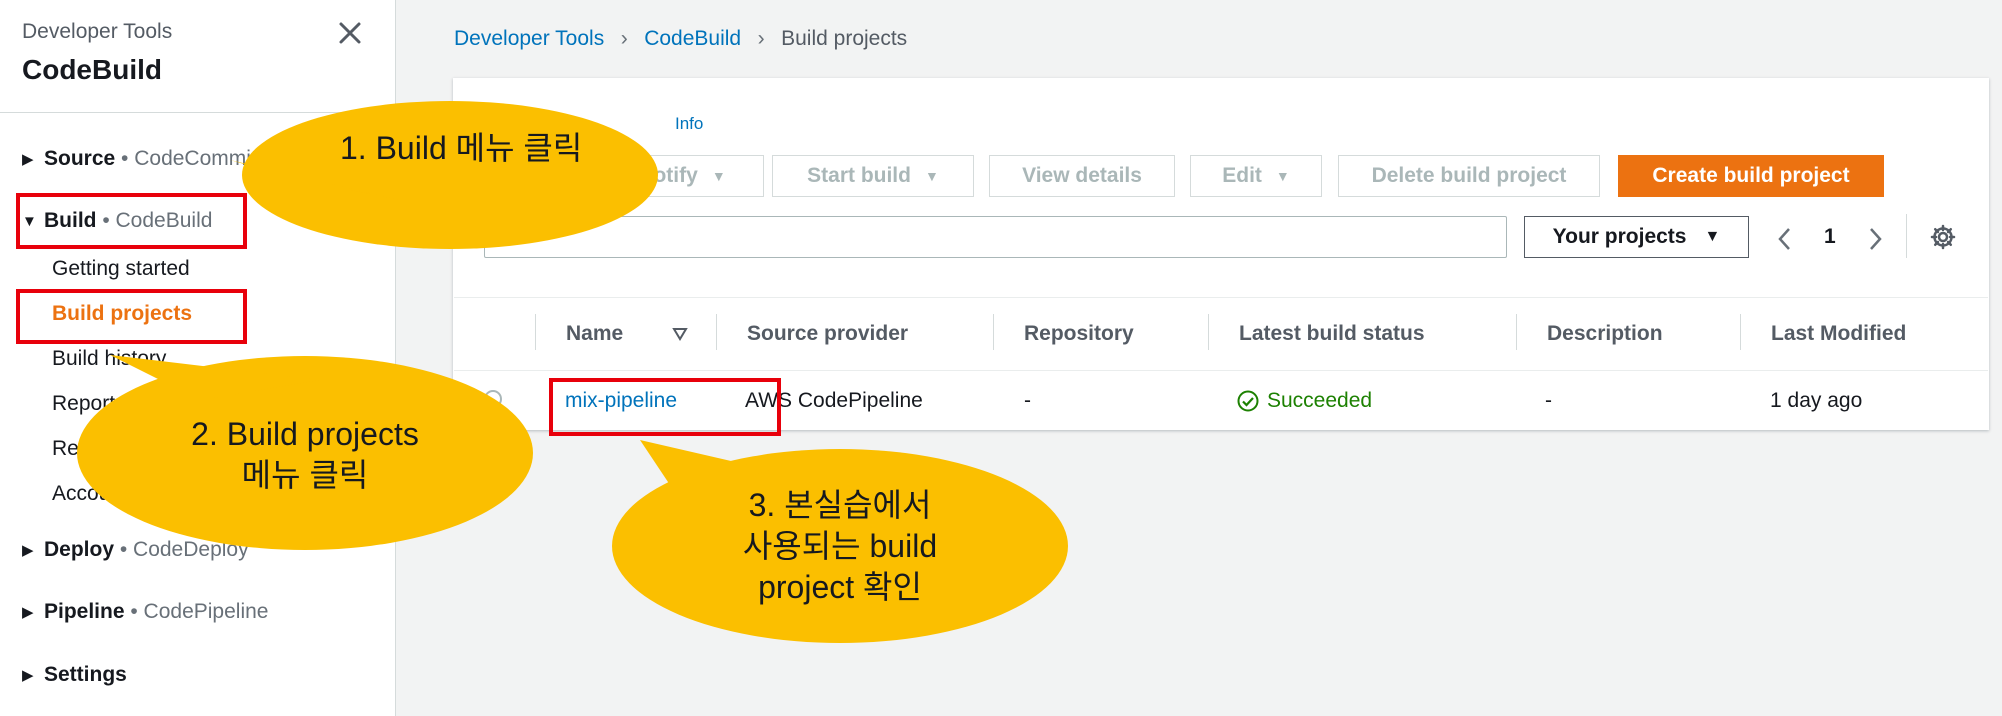 The height and width of the screenshot is (716, 2002). What do you see at coordinates (305, 434) in the screenshot?
I see `callout-step-2-line: 2. Build projects` at bounding box center [305, 434].